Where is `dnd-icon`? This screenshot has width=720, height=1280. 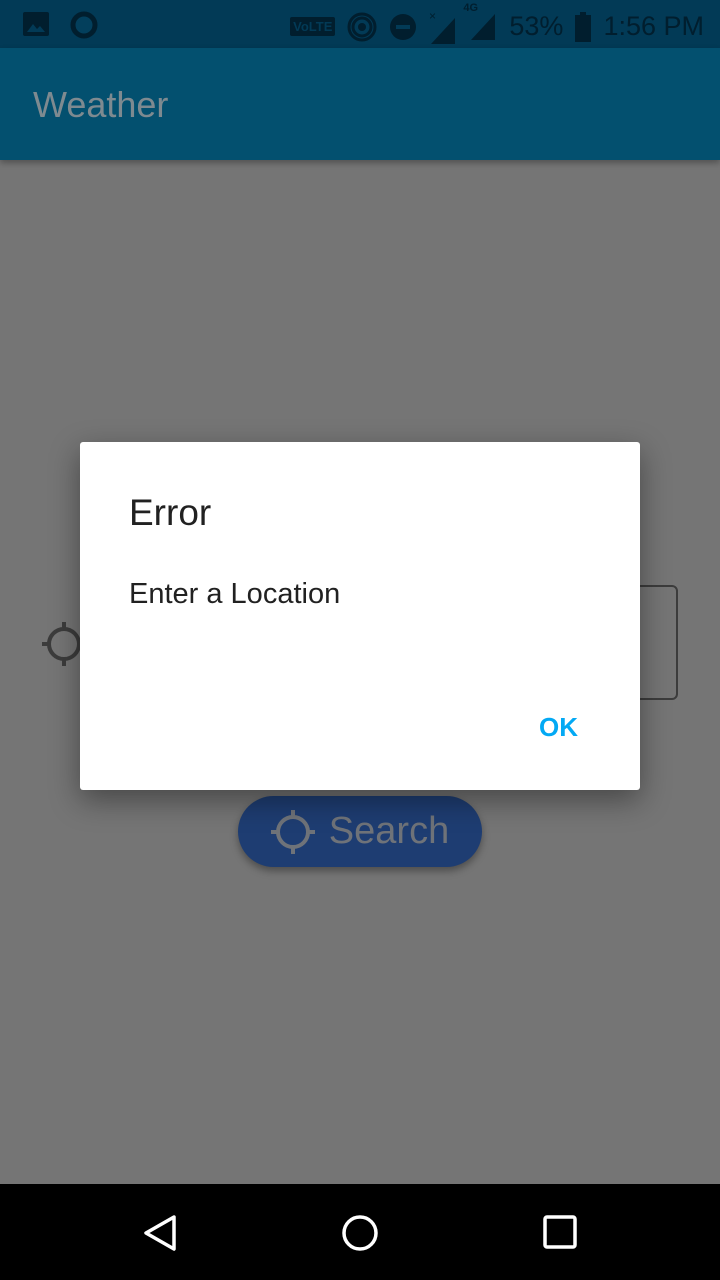 dnd-icon is located at coordinates (403, 26).